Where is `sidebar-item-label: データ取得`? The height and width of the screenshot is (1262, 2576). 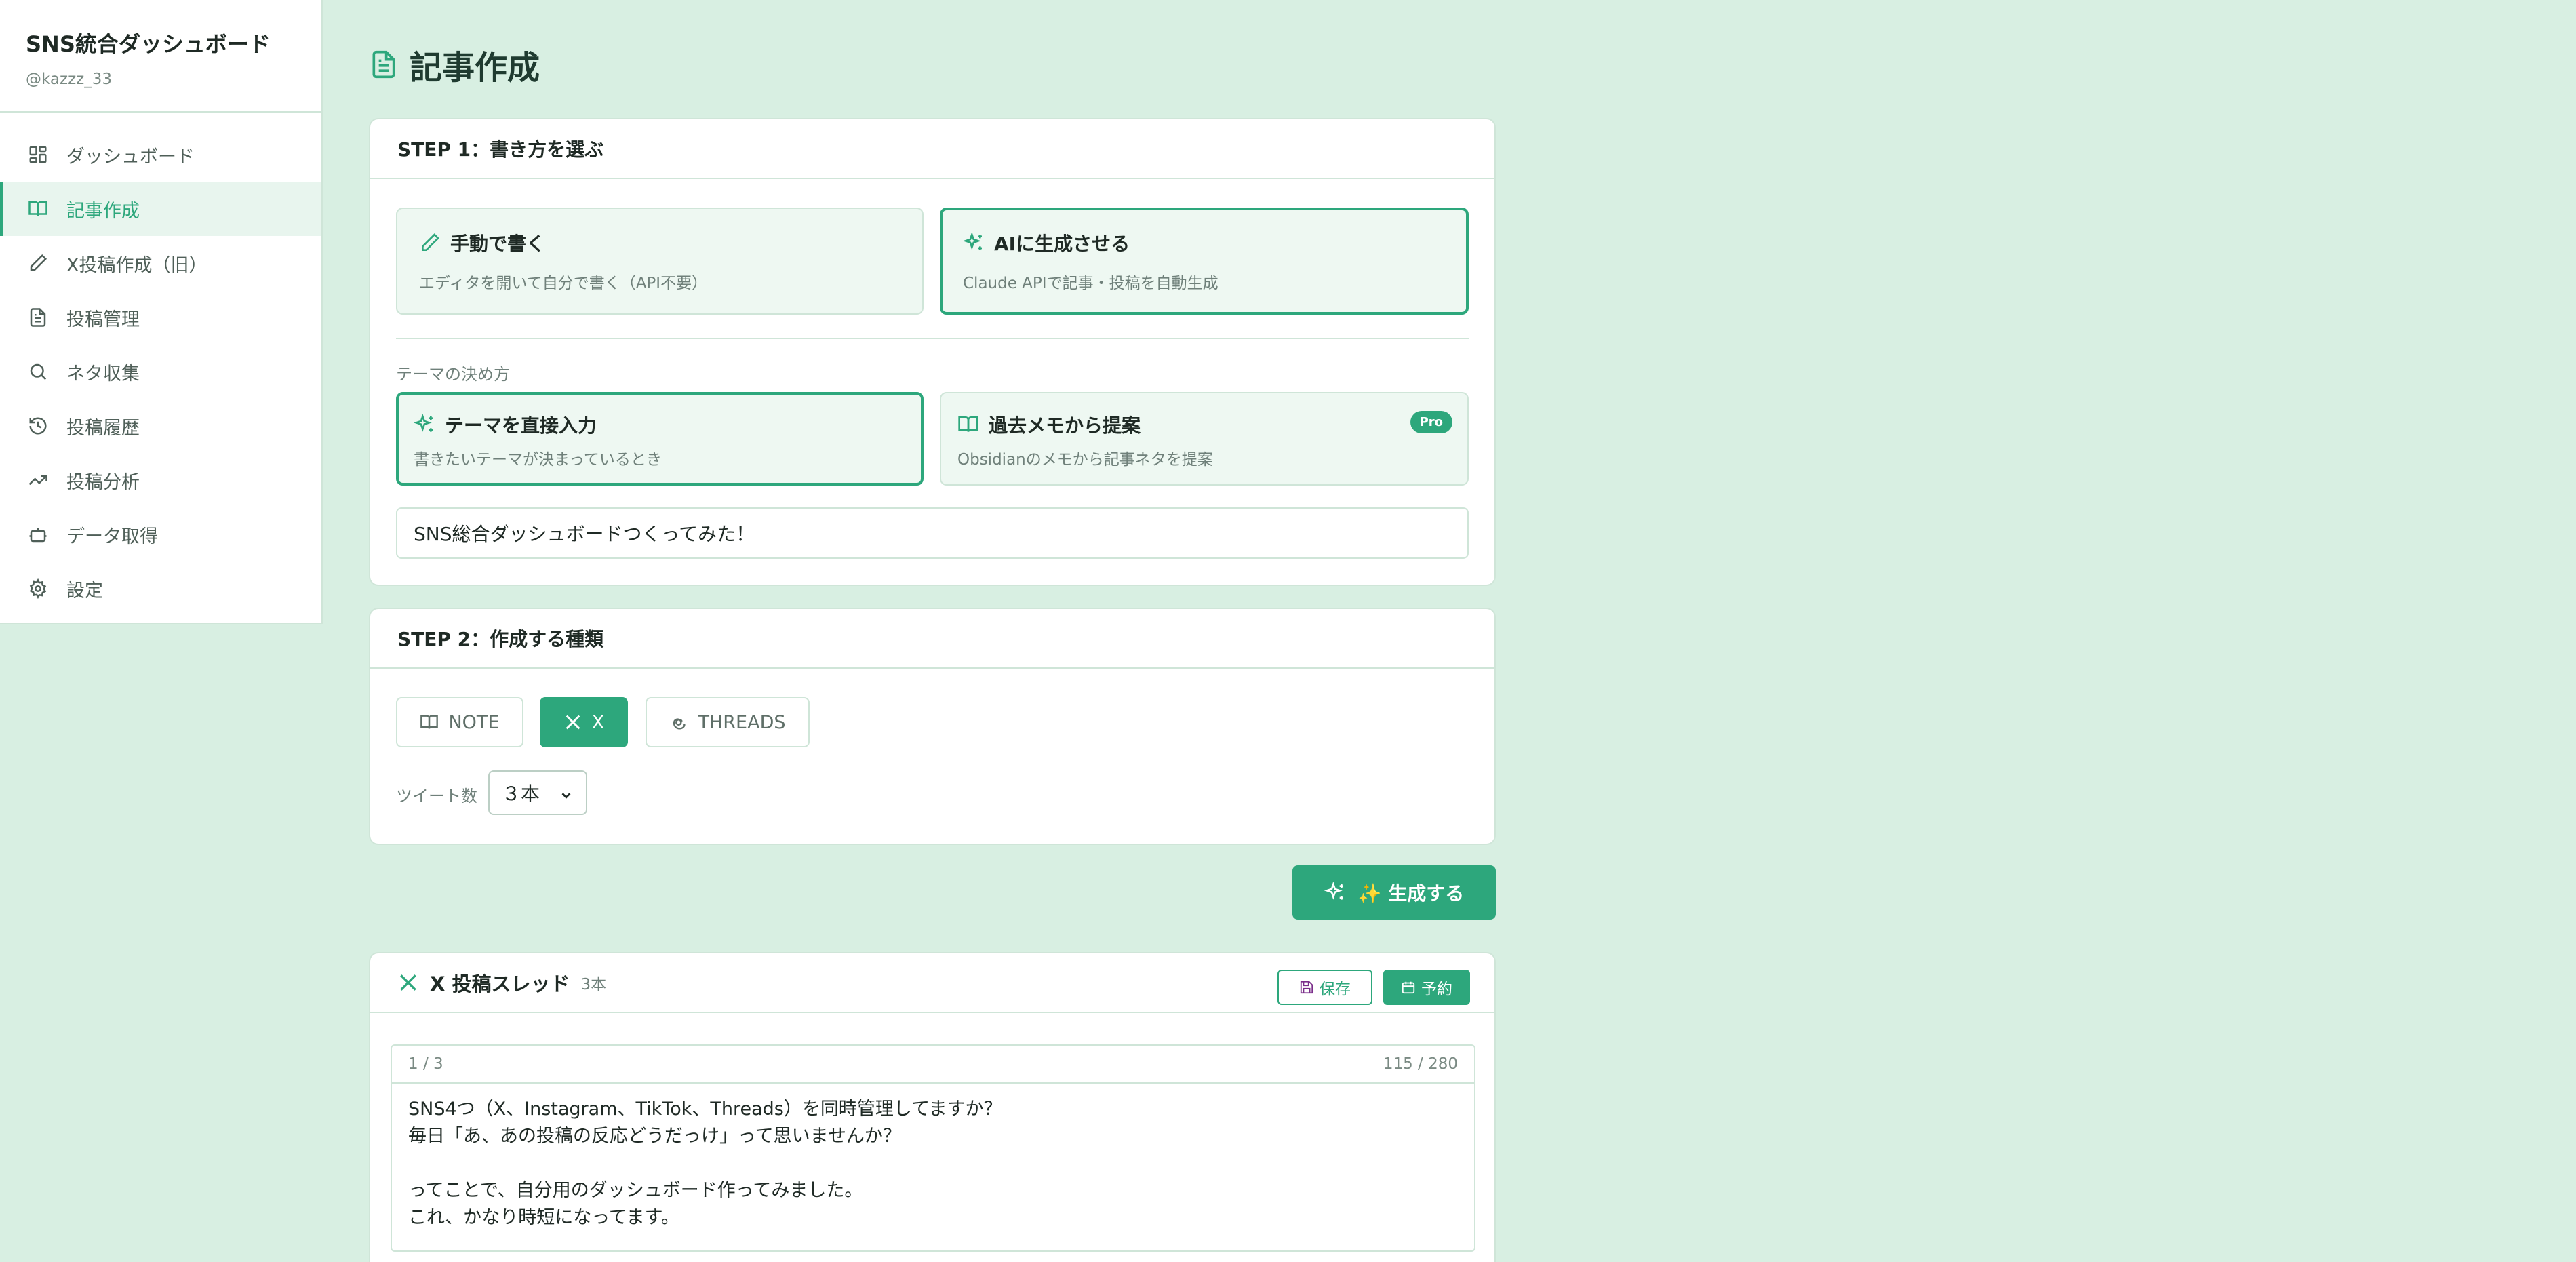 sidebar-item-label: データ取得 is located at coordinates (112, 536).